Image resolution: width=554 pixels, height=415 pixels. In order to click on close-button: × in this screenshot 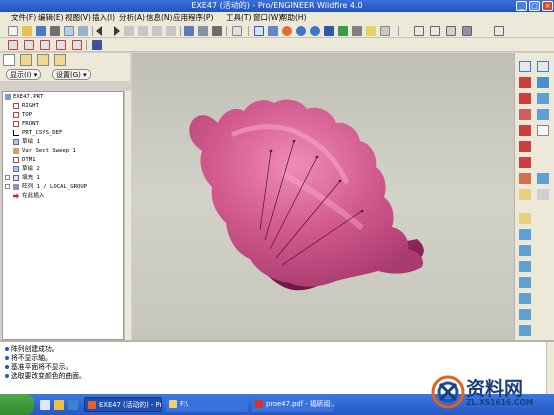, I will do `click(547, 6)`.